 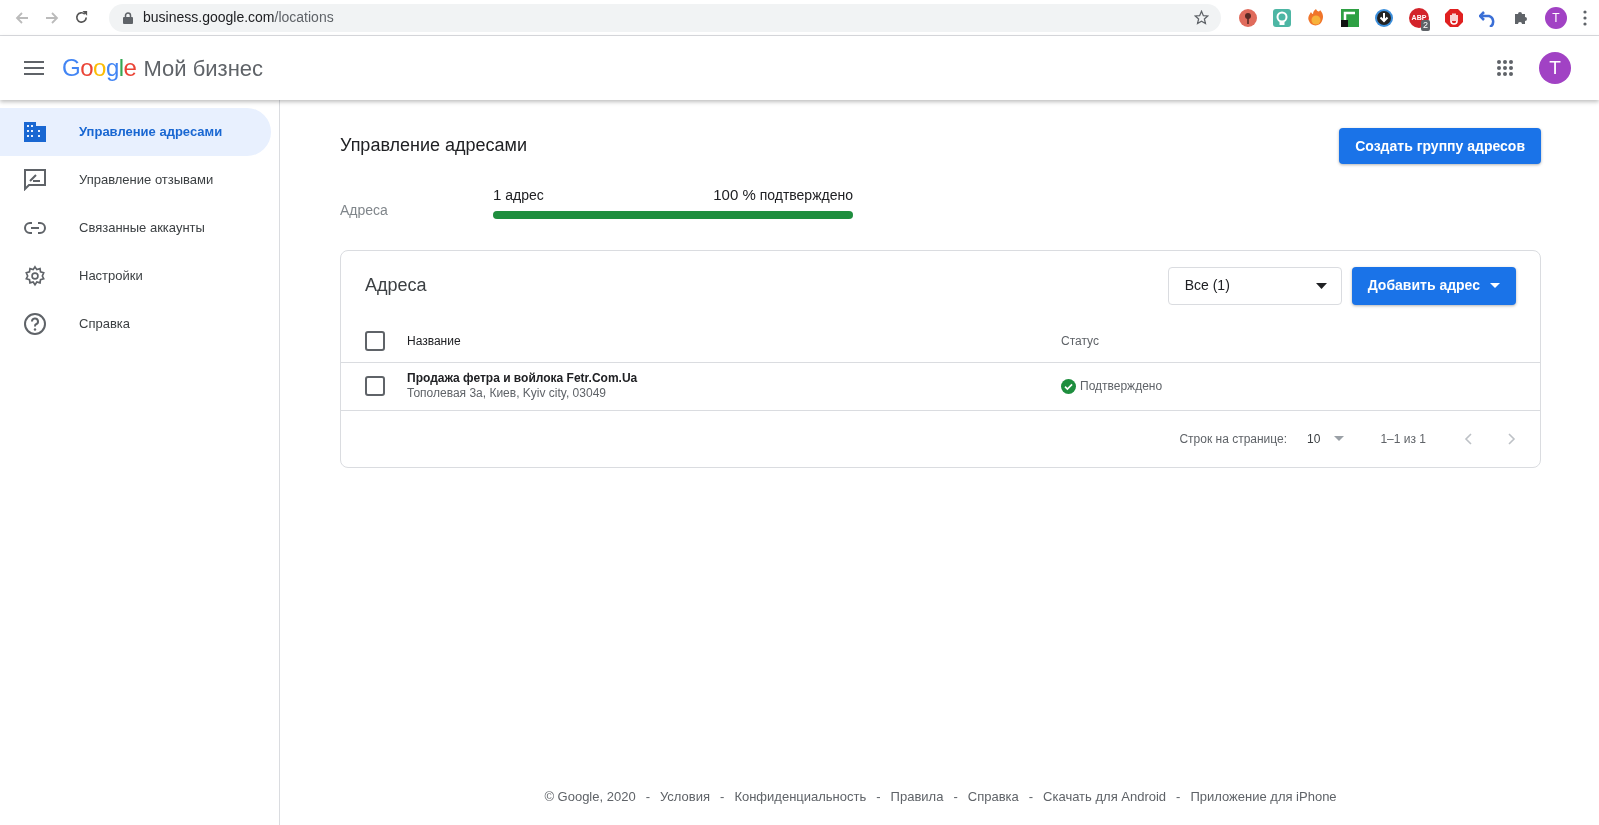 What do you see at coordinates (665, 17) in the screenshot?
I see `address-bar: business.google.com/locations` at bounding box center [665, 17].